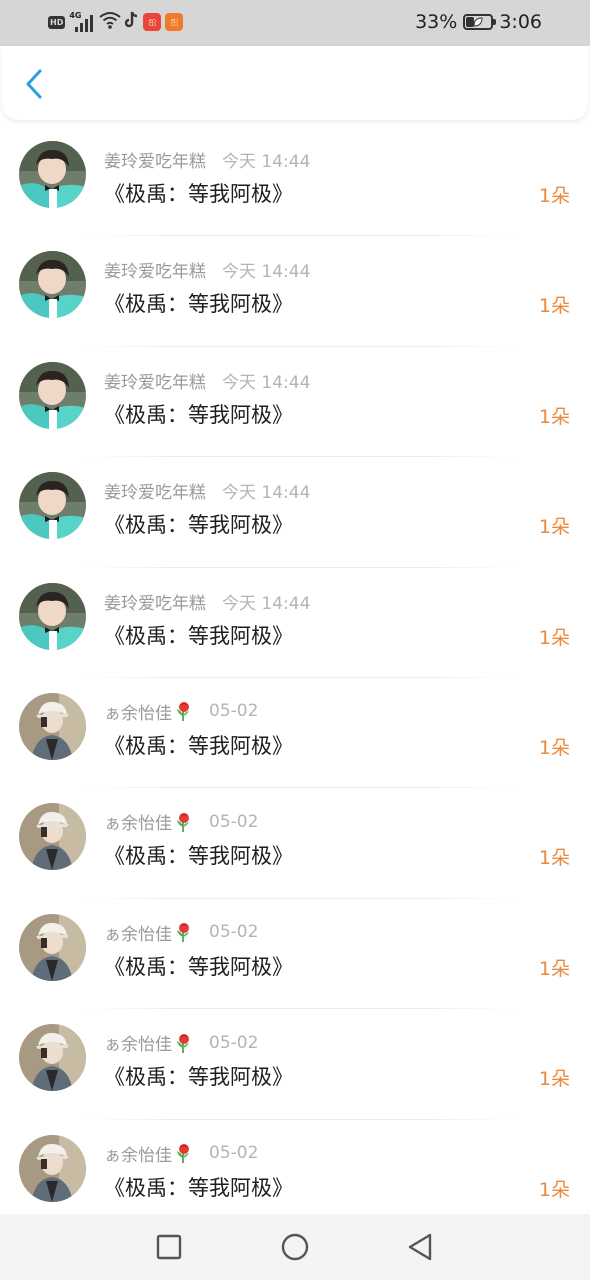  Describe the element at coordinates (57, 22) in the screenshot. I see `hd-icon: HD` at that location.